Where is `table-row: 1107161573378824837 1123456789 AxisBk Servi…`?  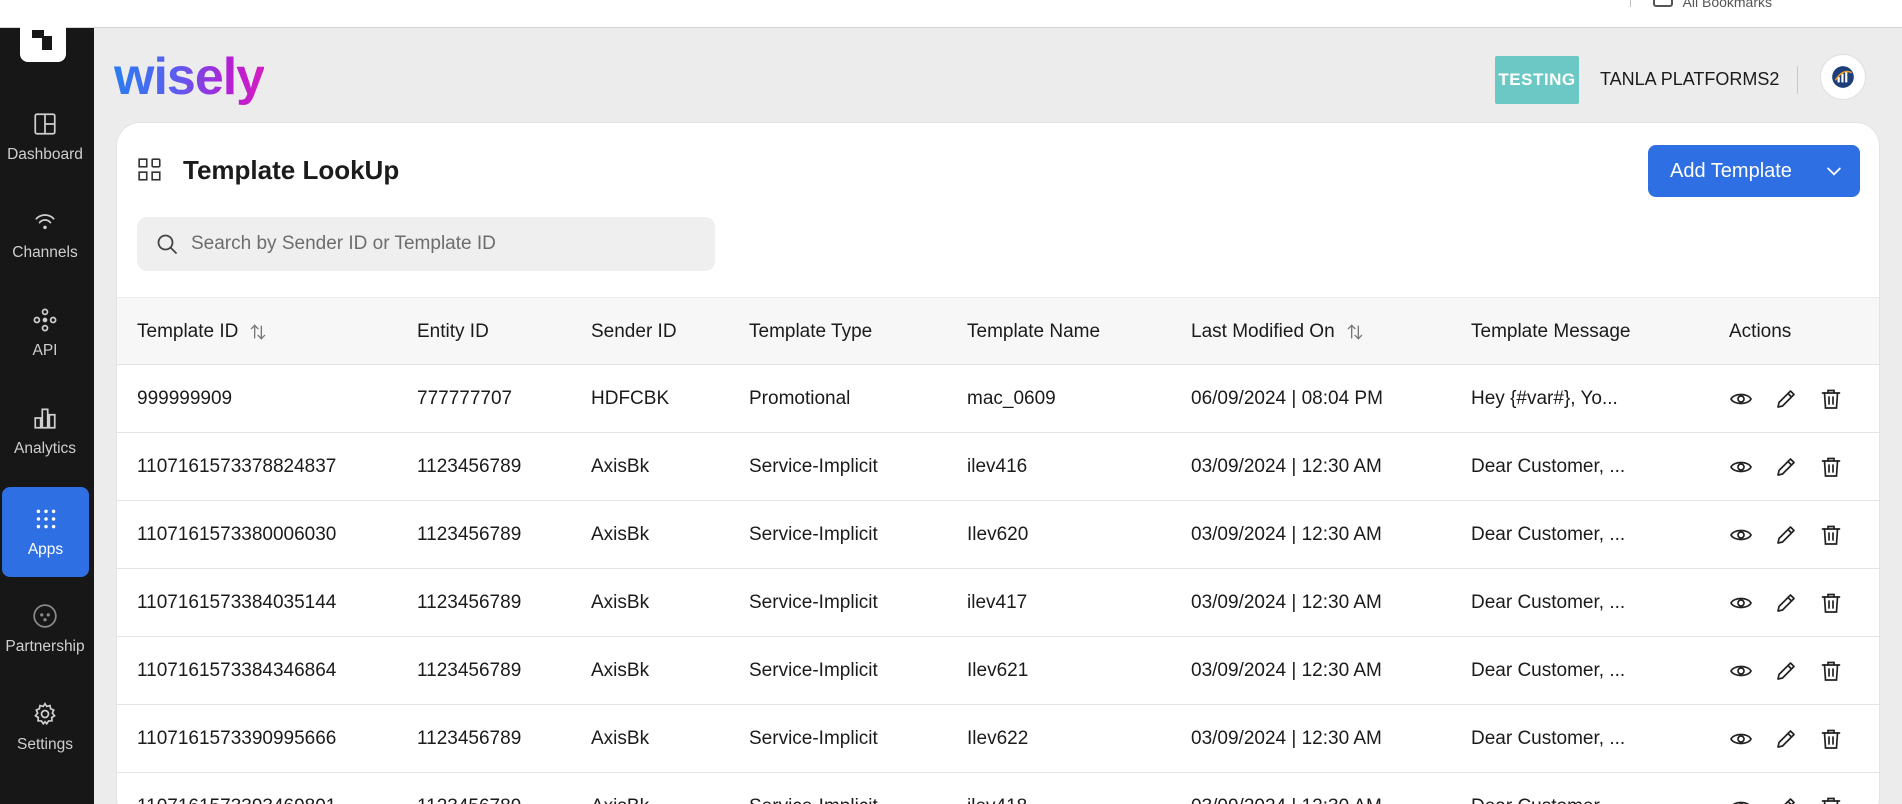 table-row: 1107161573378824837 1123456789 AxisBk Servi… is located at coordinates (998, 467).